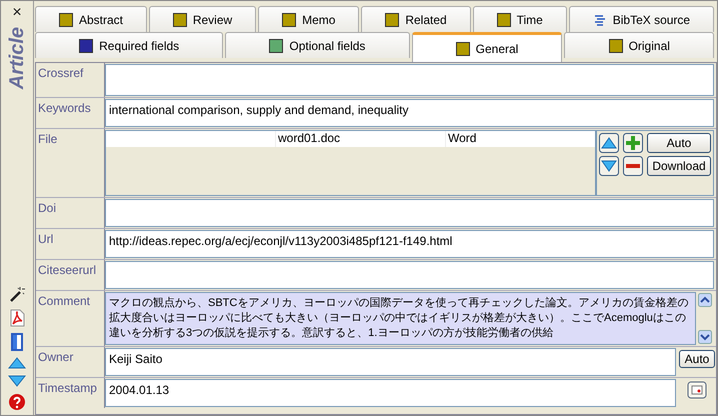  Describe the element at coordinates (409, 244) in the screenshot. I see `text-field: http://ideas.repec.org/a/ecj/econjl/v113y2003i485pf121-f149.html` at that location.